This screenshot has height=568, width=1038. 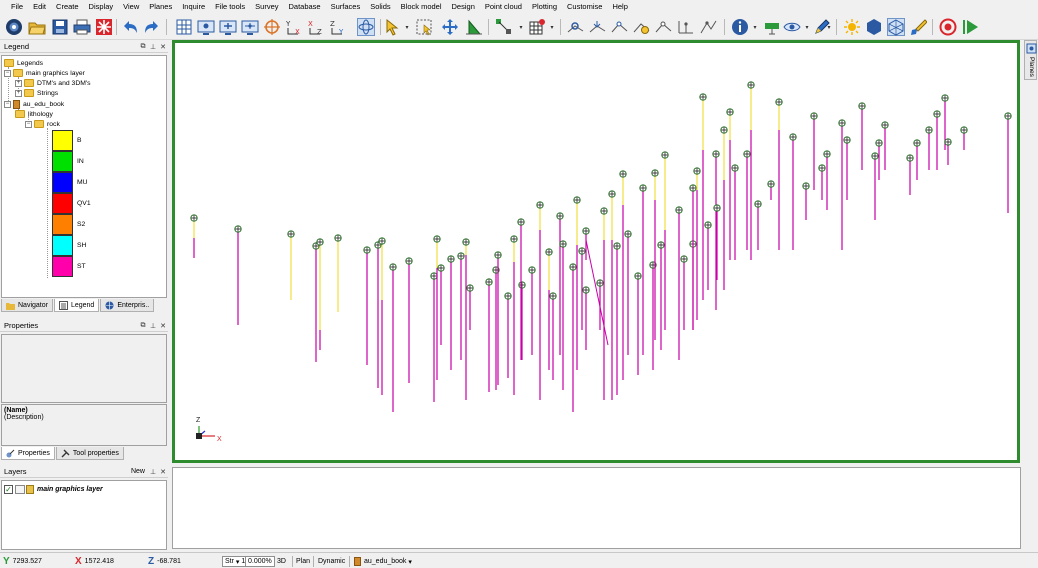 I want to click on output-pane, so click(x=596, y=508).